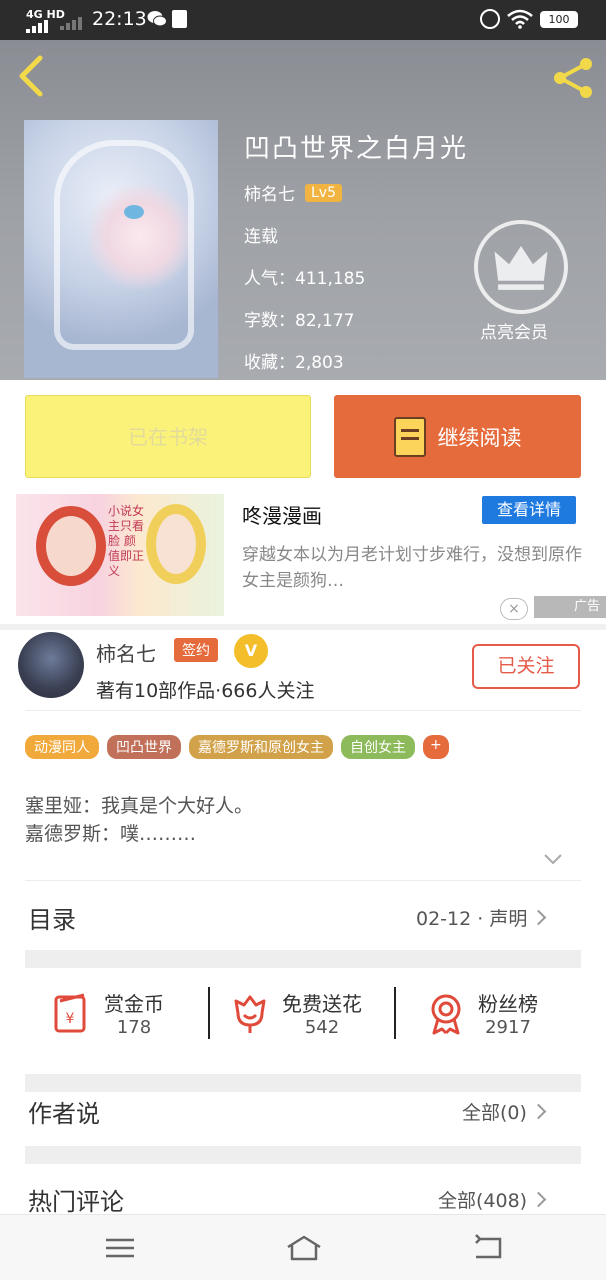 The height and width of the screenshot is (1280, 606). What do you see at coordinates (119, 19) in the screenshot?
I see `status-time: 22:13` at bounding box center [119, 19].